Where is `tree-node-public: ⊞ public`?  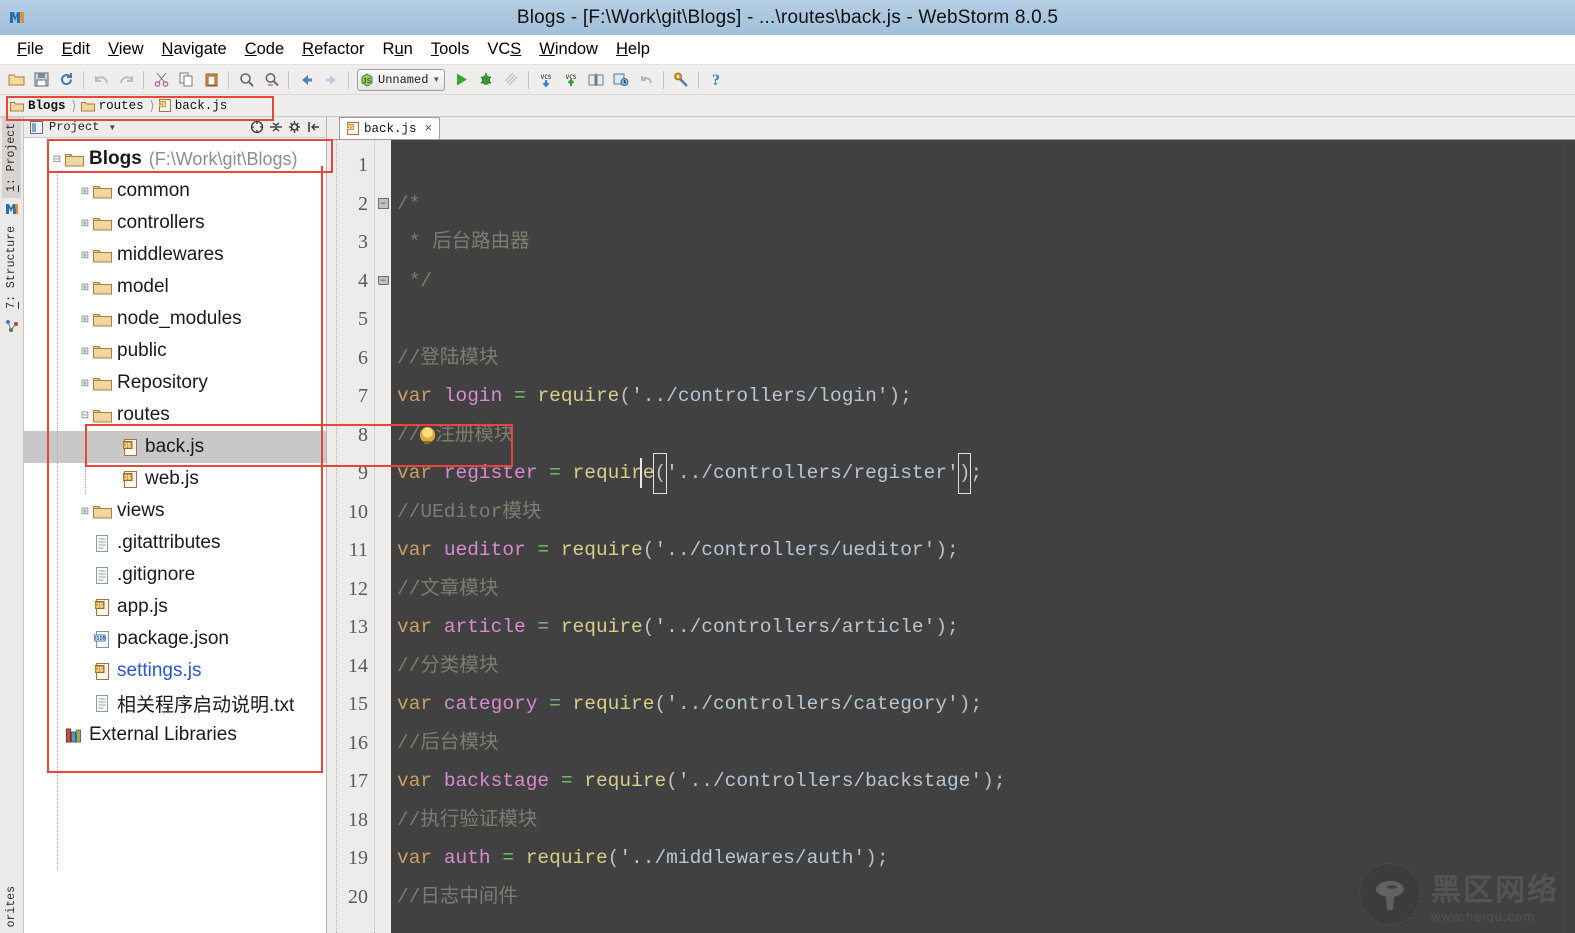 tree-node-public: ⊞ public is located at coordinates (175, 351).